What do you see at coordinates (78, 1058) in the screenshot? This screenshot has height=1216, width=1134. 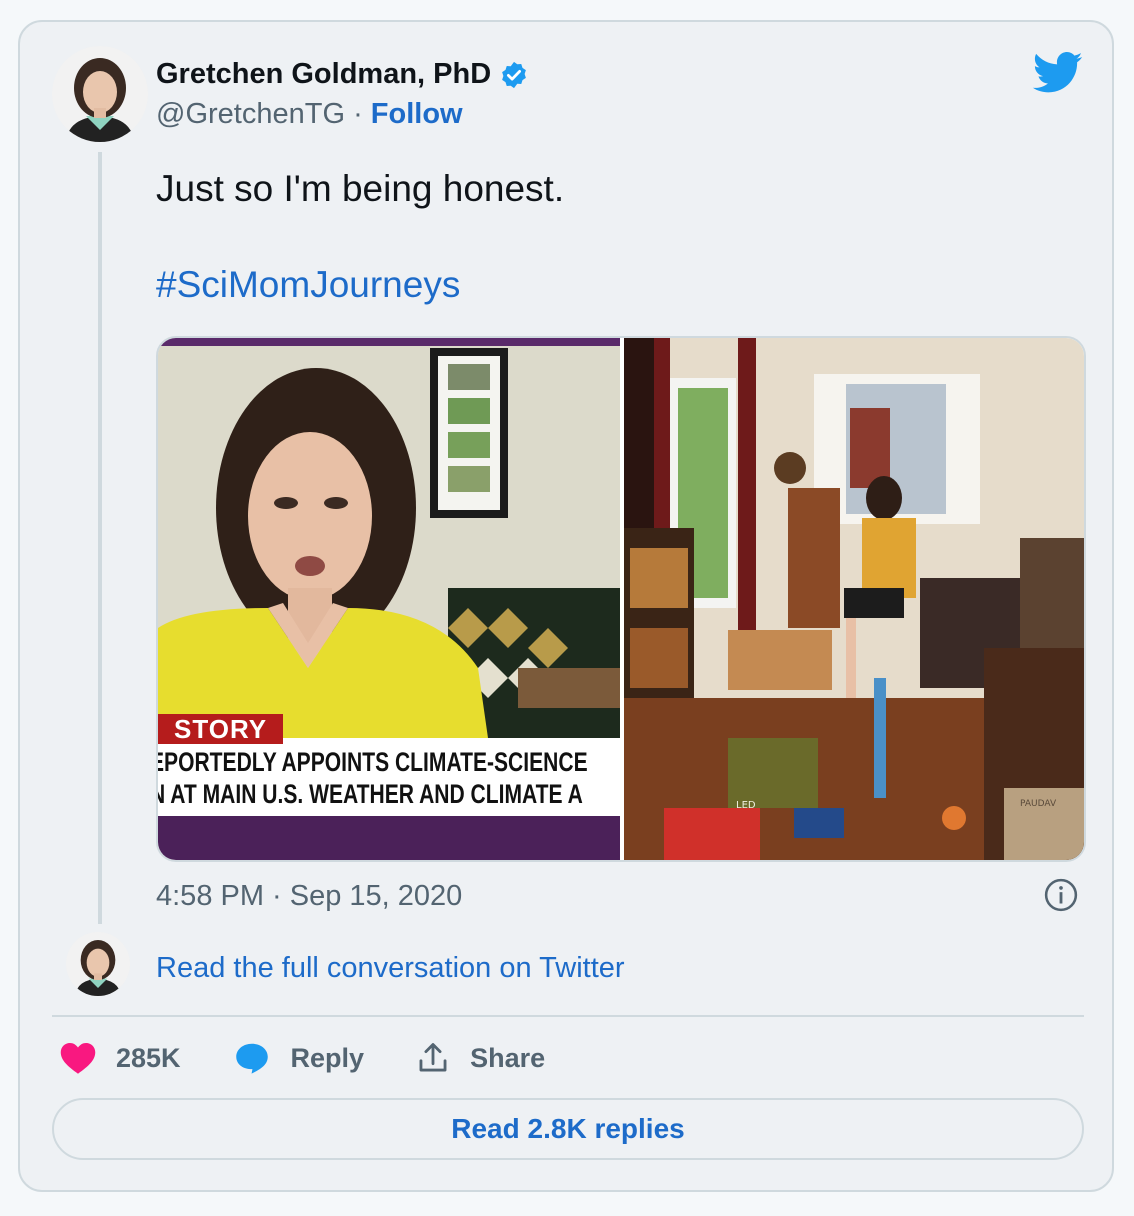 I see `heart-icon` at bounding box center [78, 1058].